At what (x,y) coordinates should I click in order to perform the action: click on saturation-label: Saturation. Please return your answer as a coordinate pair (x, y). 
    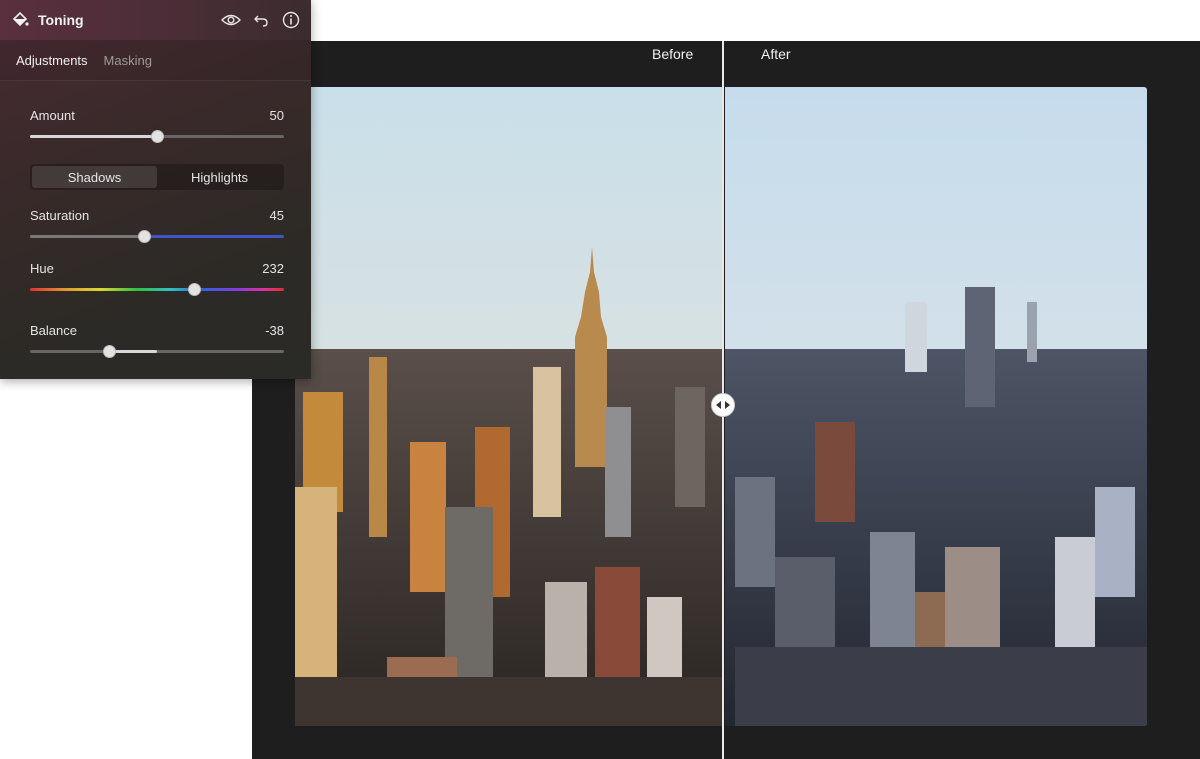
    Looking at the image, I should click on (60, 215).